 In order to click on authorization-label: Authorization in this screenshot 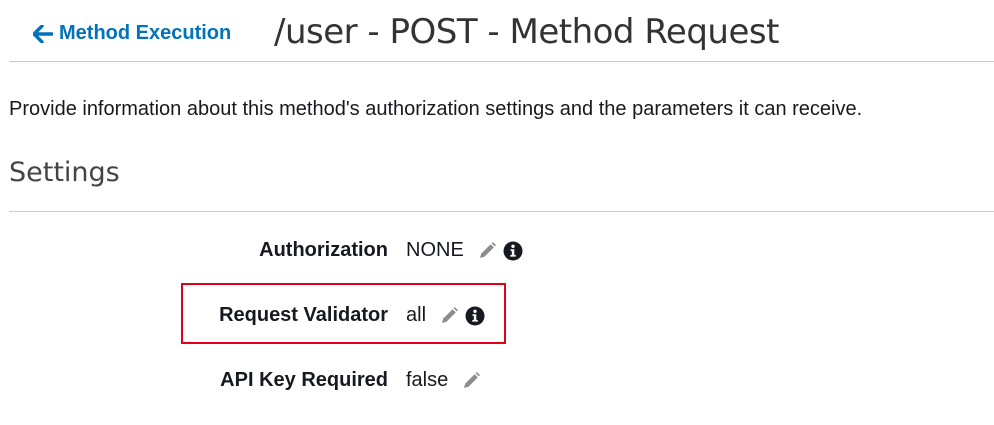, I will do `click(323, 250)`.